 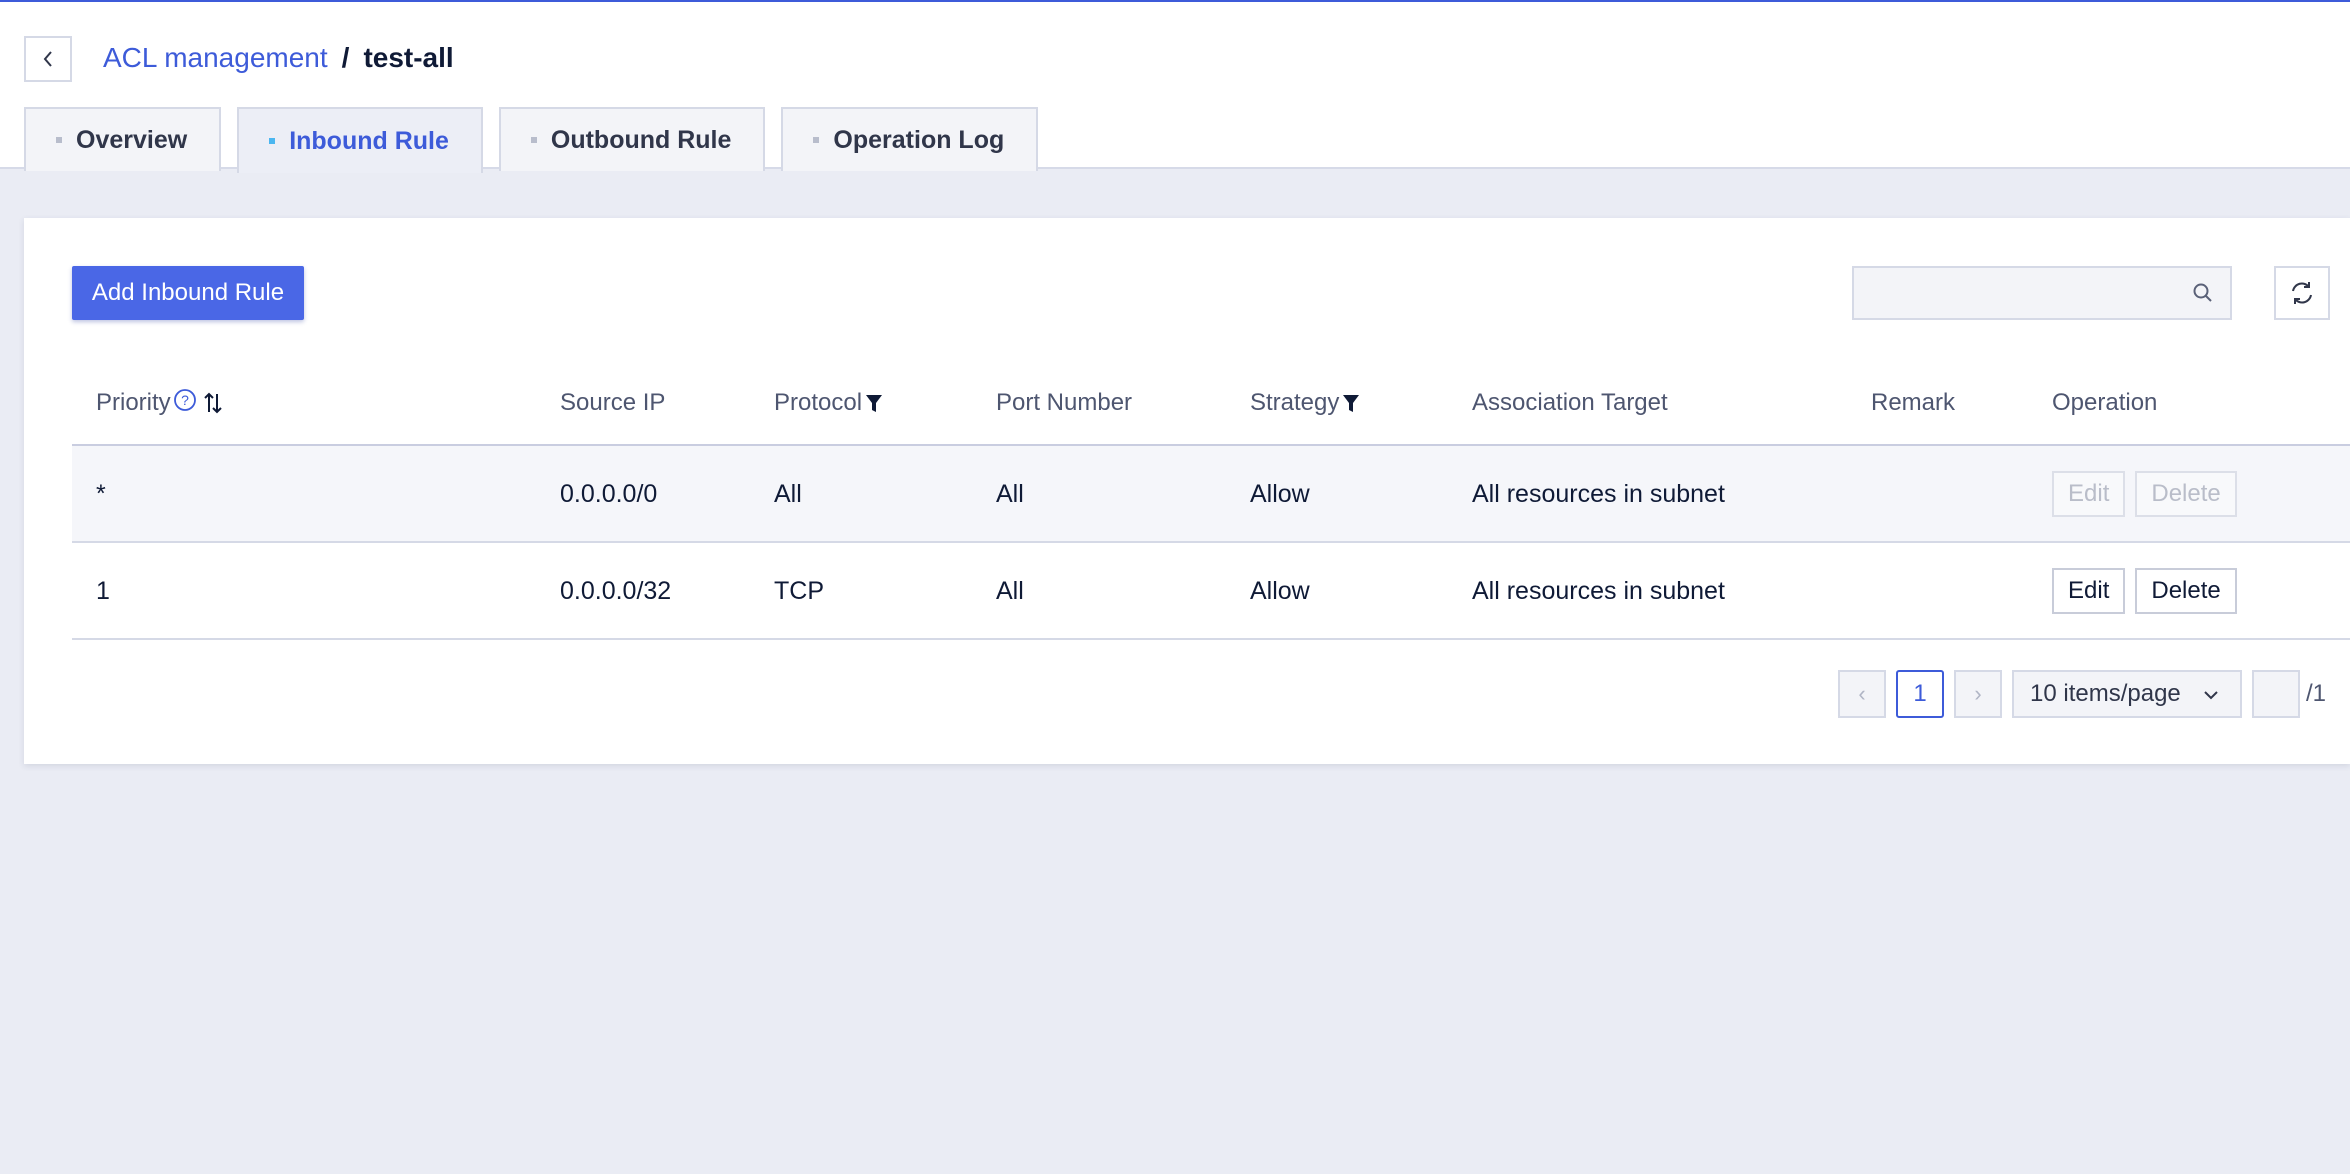 I want to click on column-header-association-target: Association Target, so click(x=1570, y=403).